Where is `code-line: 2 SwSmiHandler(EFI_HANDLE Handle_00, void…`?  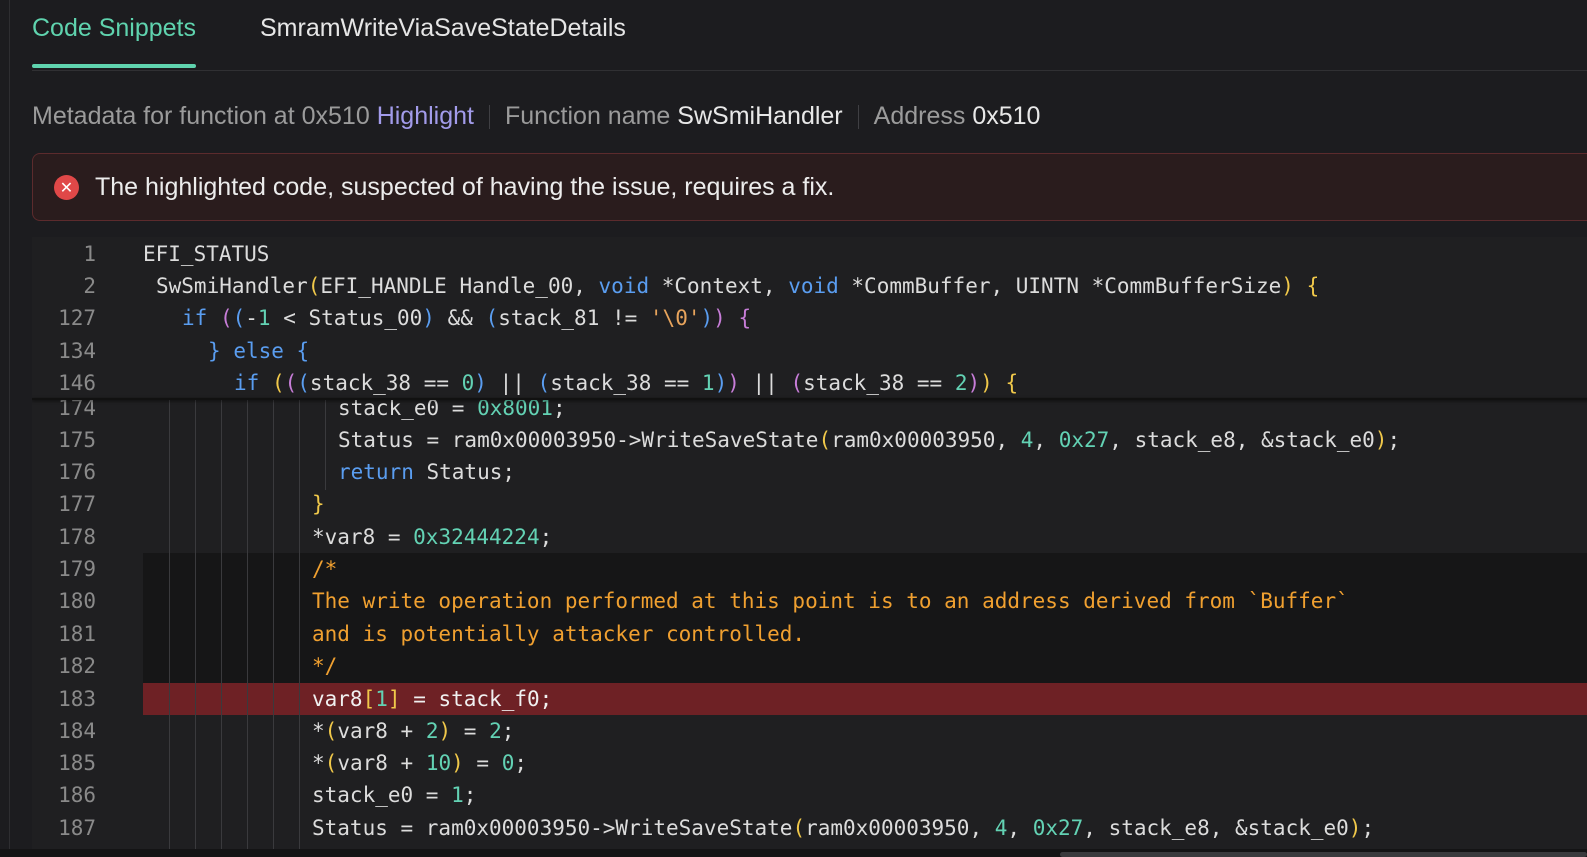
code-line: 2 SwSmiHandler(EFI_HANDLE Handle_00, void… is located at coordinates (701, 286).